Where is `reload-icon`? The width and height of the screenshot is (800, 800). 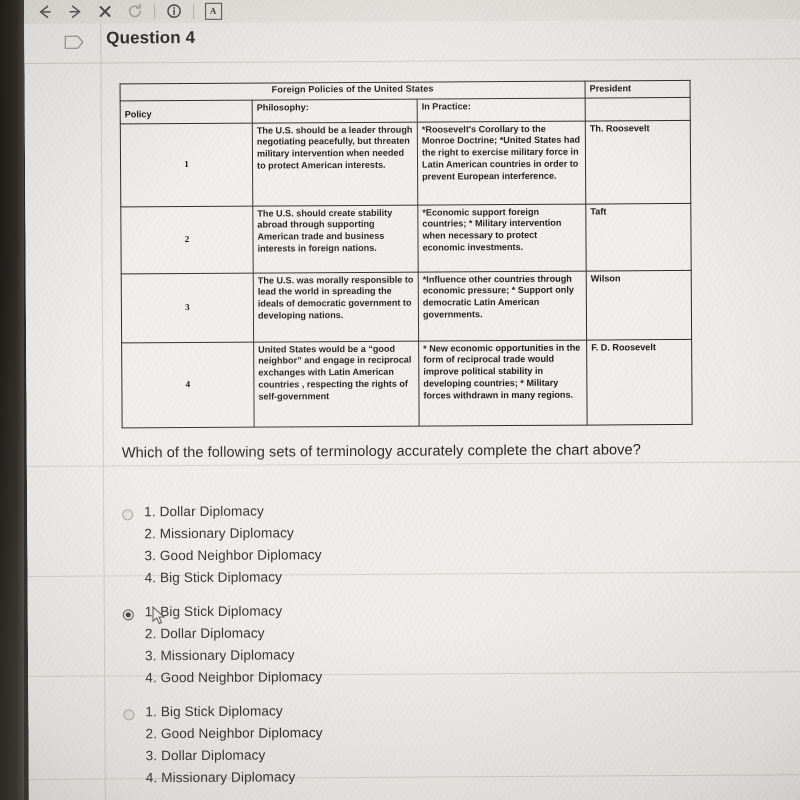 reload-icon is located at coordinates (135, 11).